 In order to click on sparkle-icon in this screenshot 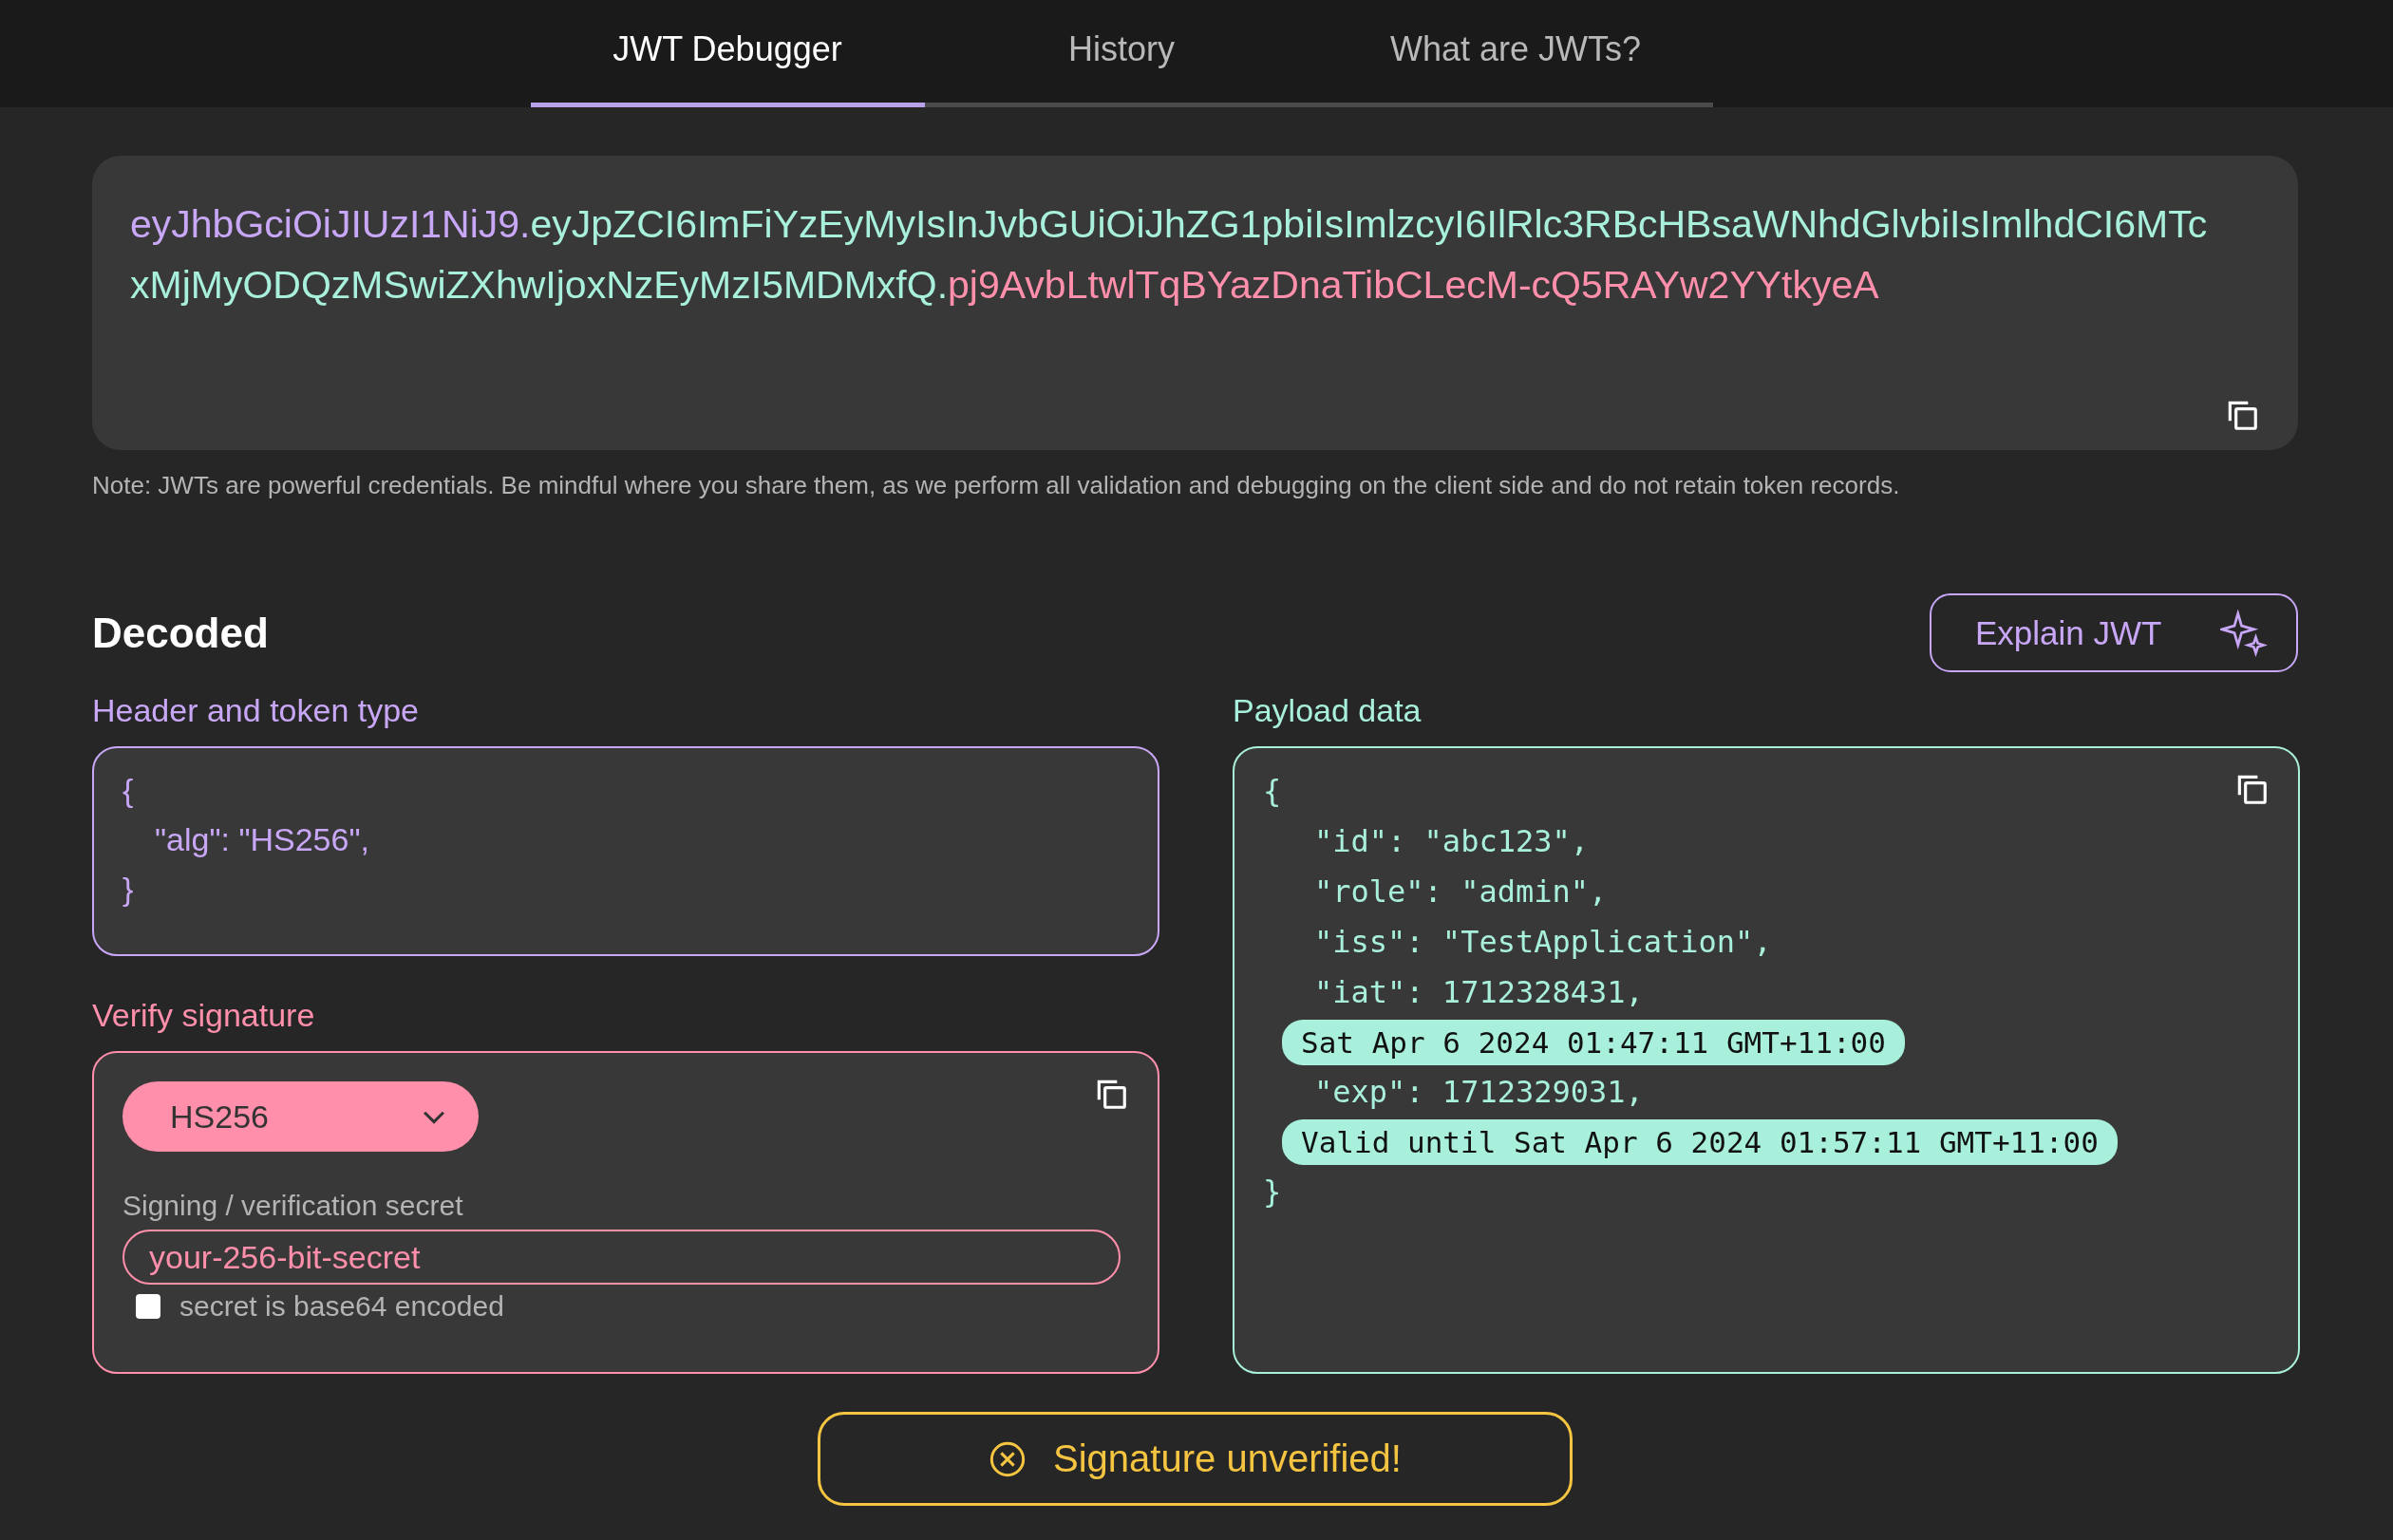, I will do `click(2244, 633)`.